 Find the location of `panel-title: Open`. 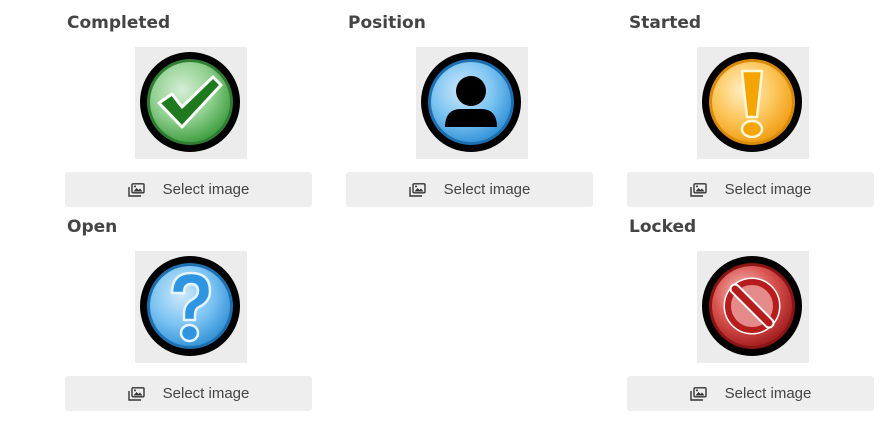

panel-title: Open is located at coordinates (92, 227).